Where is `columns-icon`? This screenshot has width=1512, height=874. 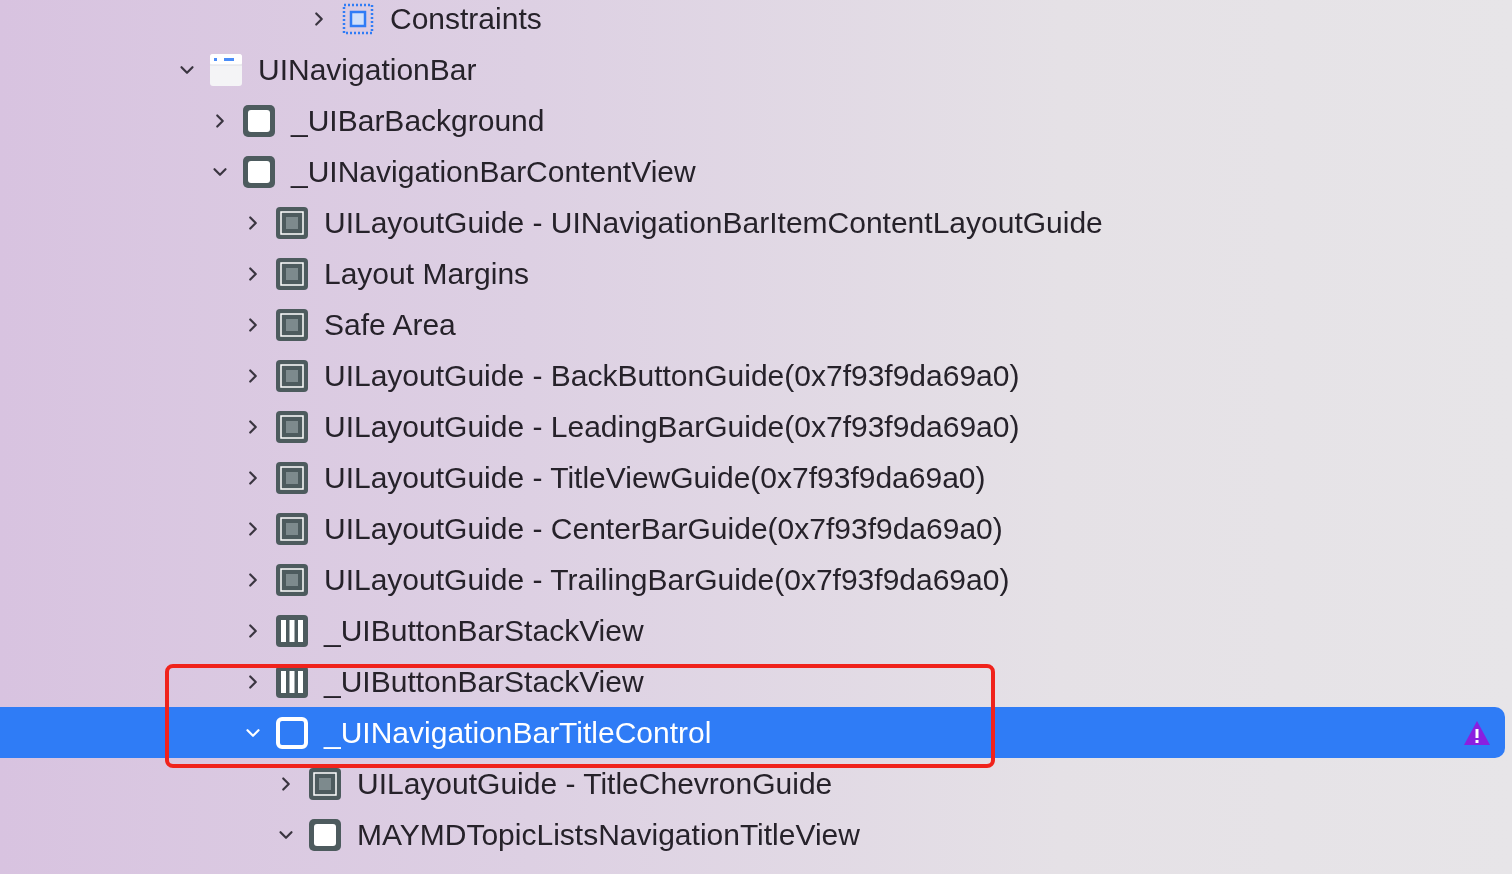
columns-icon is located at coordinates (292, 630).